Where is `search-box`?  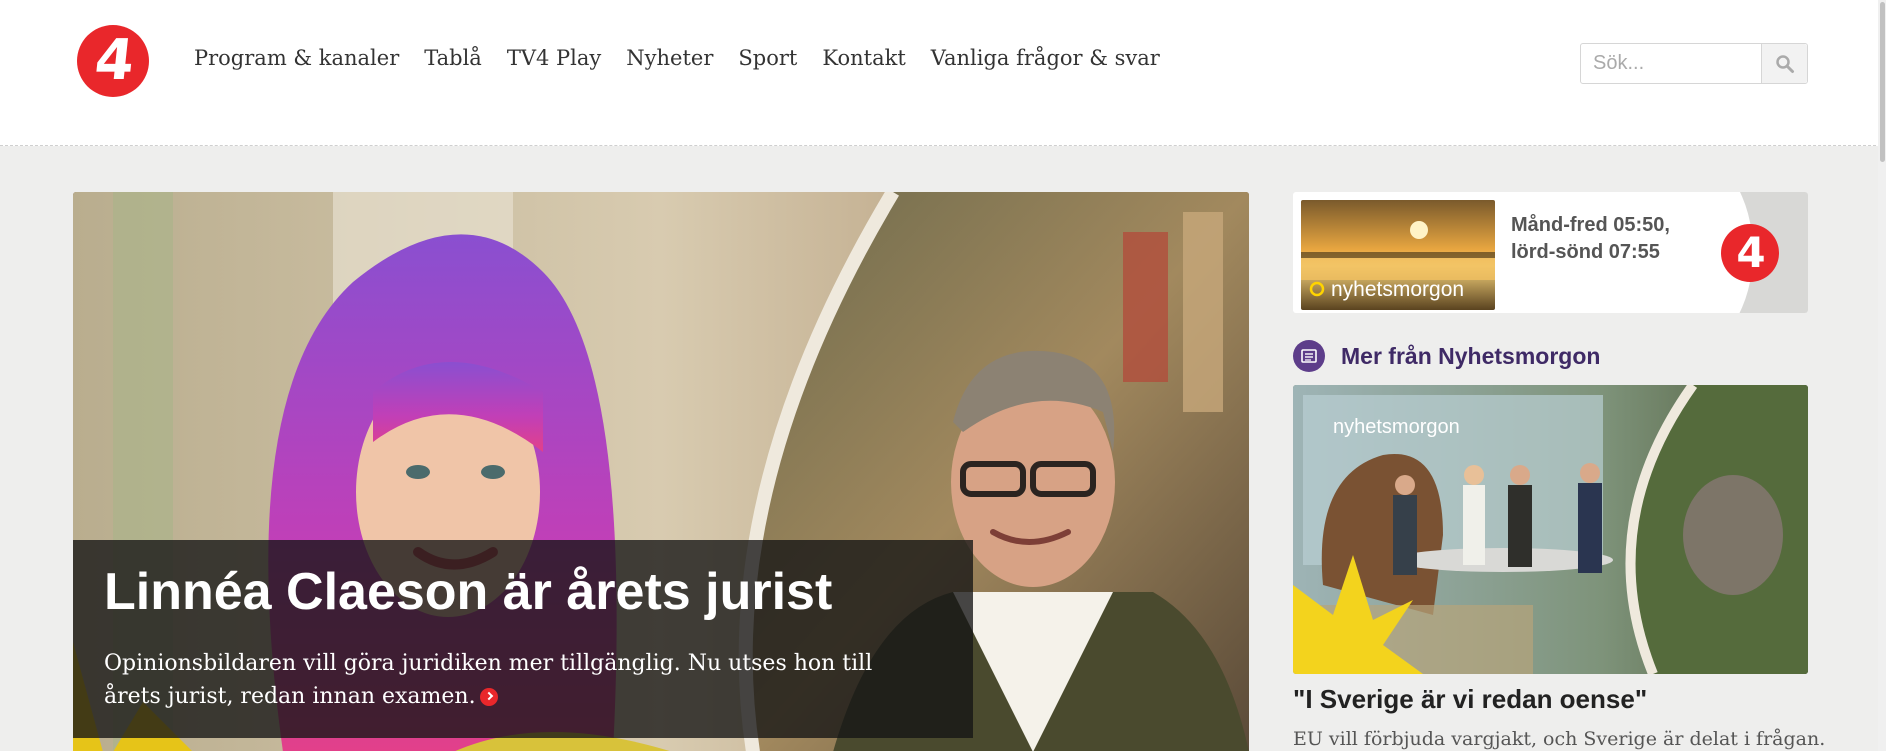
search-box is located at coordinates (1694, 63).